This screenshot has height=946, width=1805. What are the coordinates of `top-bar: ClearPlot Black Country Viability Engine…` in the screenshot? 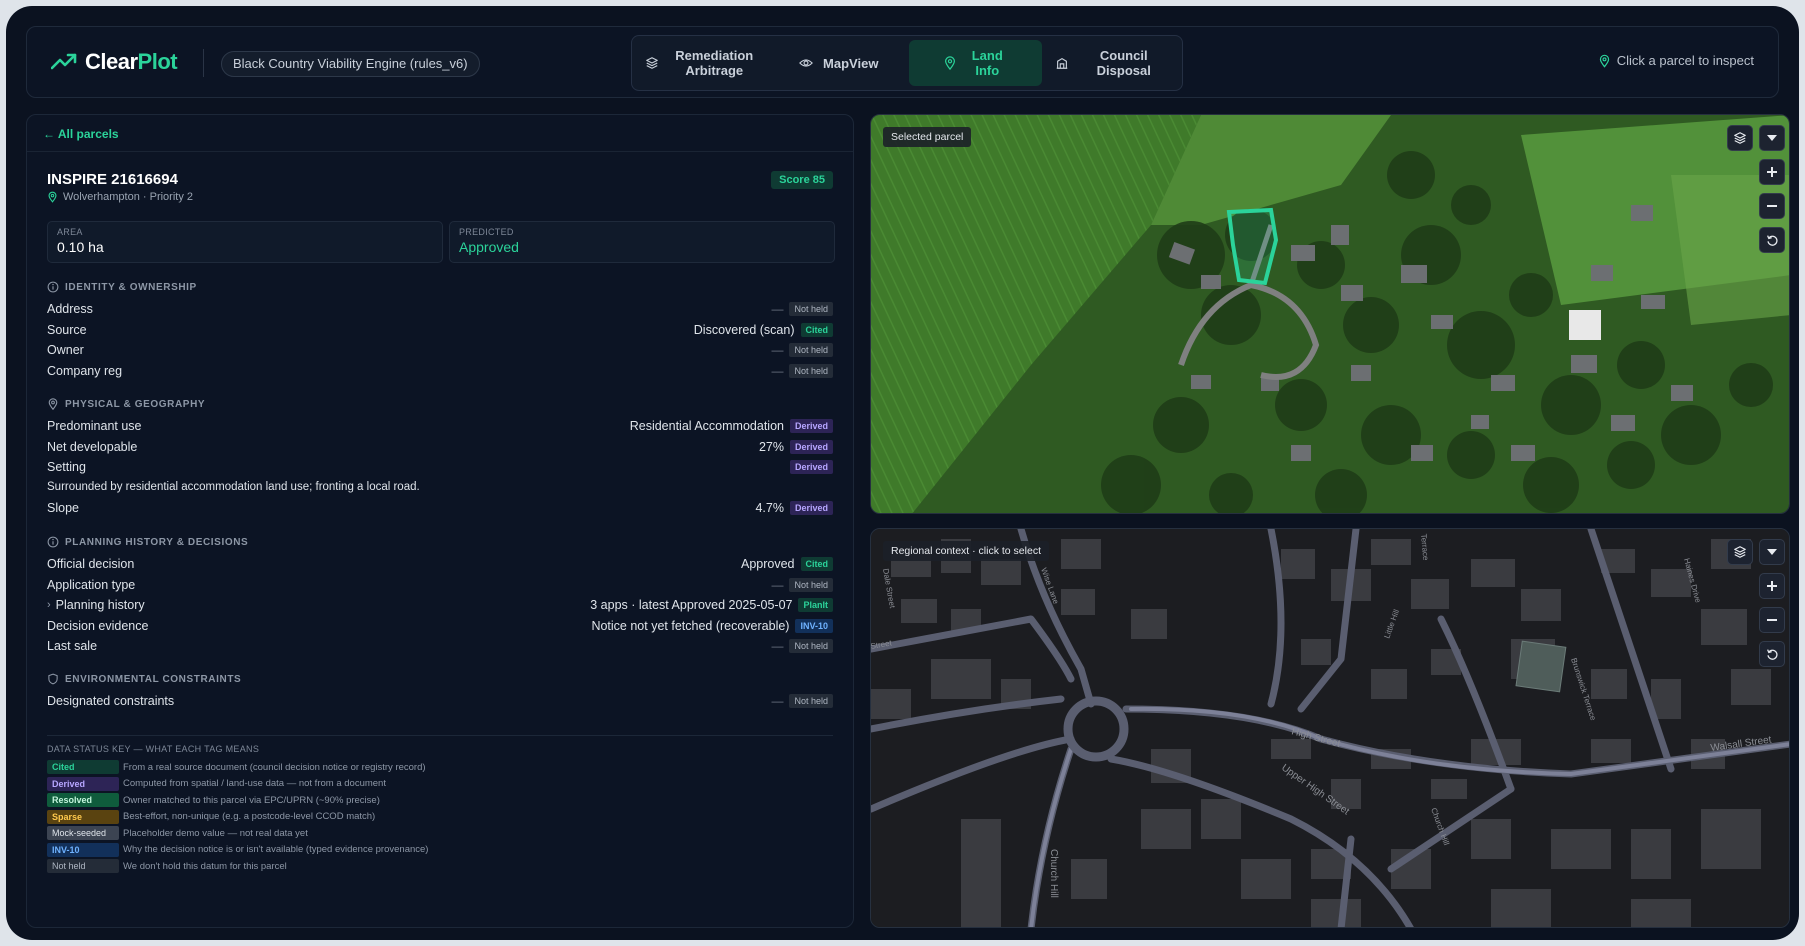 It's located at (902, 62).